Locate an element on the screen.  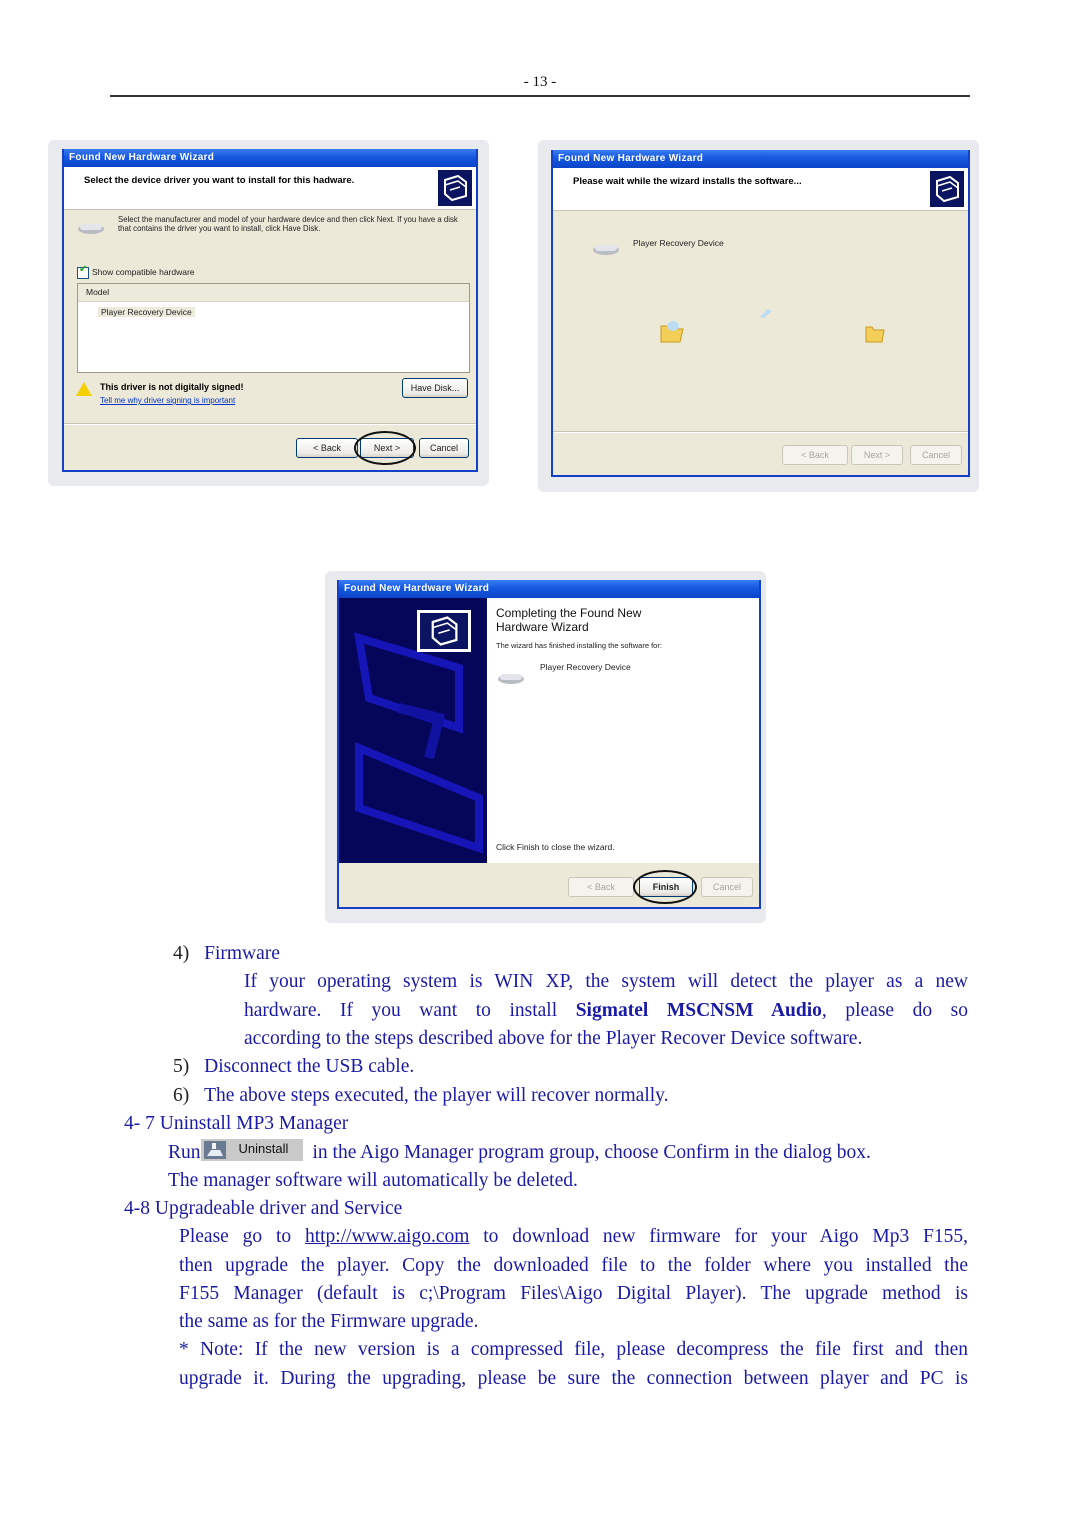
upgrade-line-4: the same as for the Firmware upgrade. is located at coordinates (329, 1321).